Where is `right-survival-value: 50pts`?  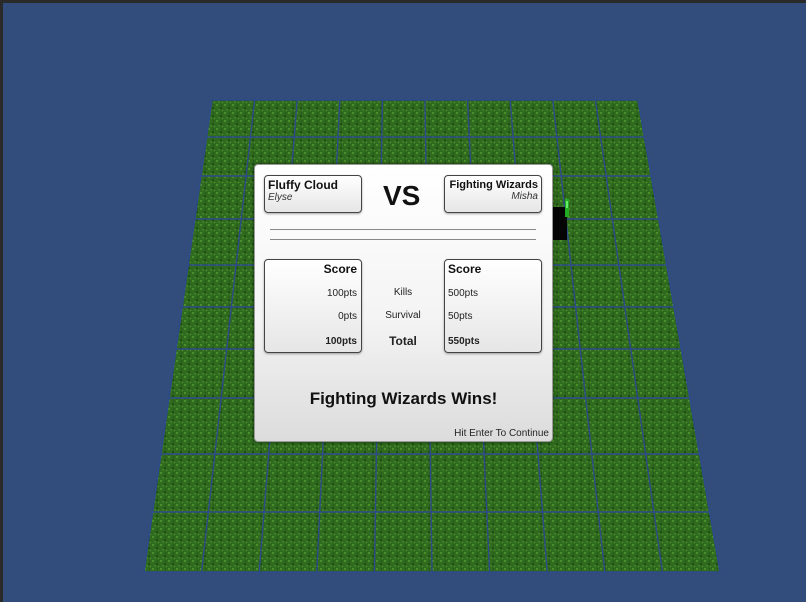 right-survival-value: 50pts is located at coordinates (460, 316).